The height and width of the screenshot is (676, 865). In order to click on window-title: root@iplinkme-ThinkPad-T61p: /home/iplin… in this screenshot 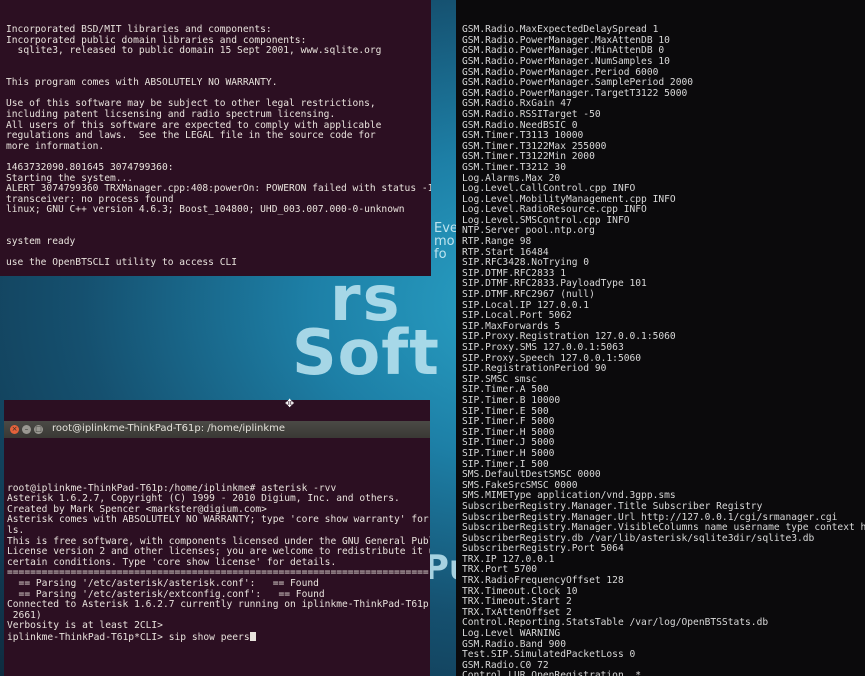, I will do `click(169, 429)`.